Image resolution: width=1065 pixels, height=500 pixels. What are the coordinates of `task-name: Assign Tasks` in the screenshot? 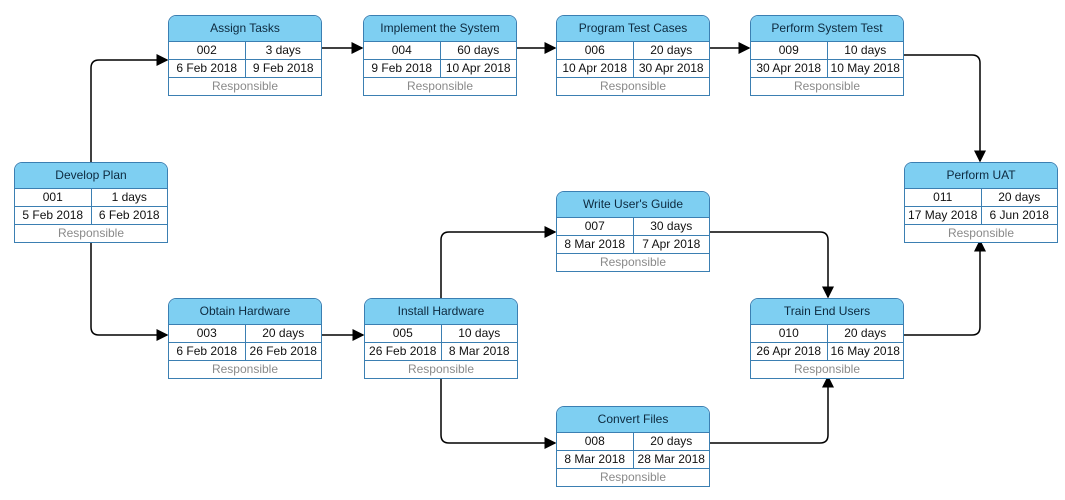 It's located at (245, 29).